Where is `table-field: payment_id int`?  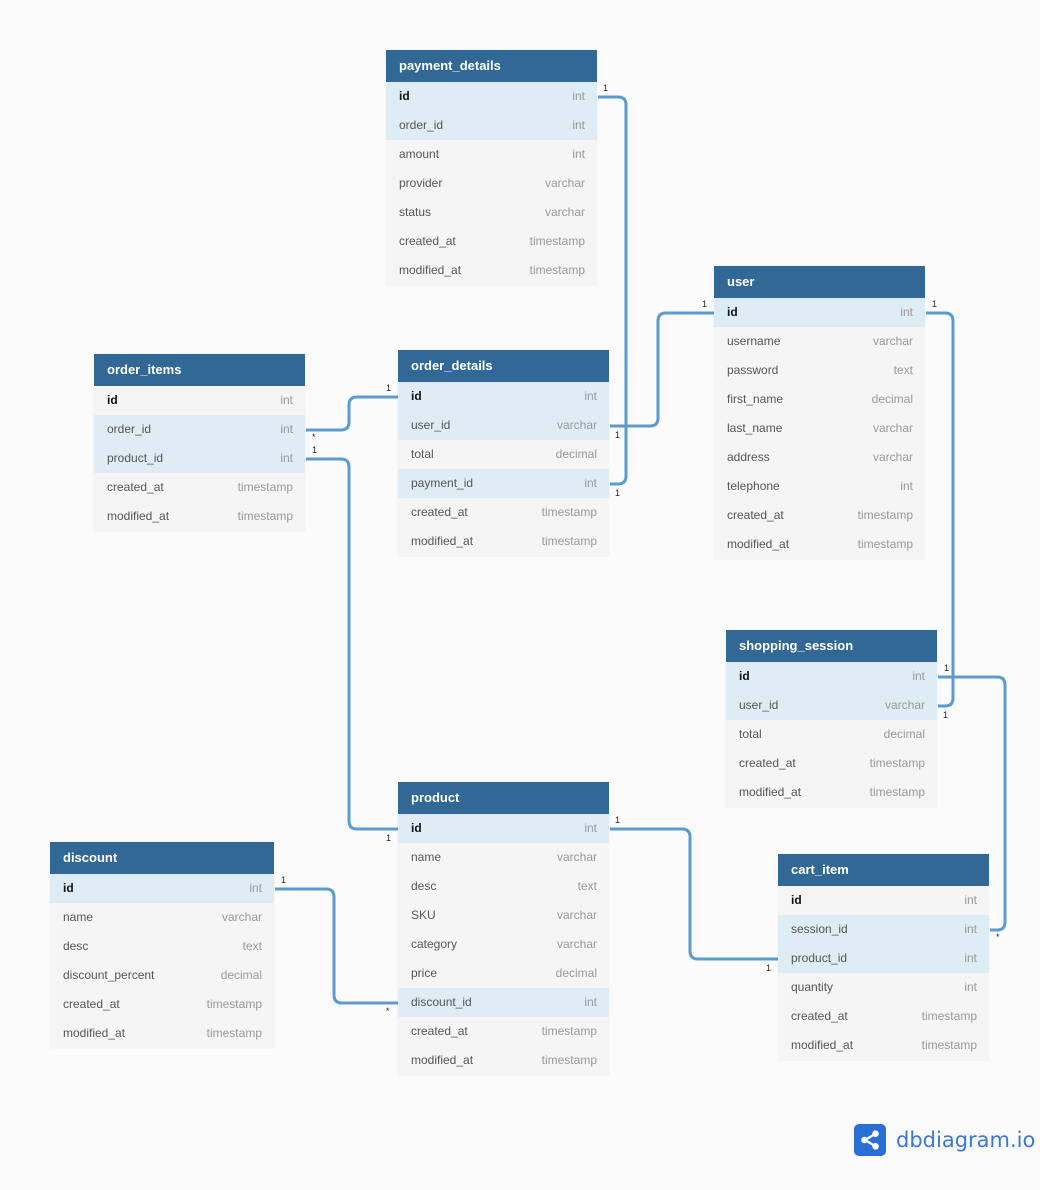 table-field: payment_id int is located at coordinates (503, 483).